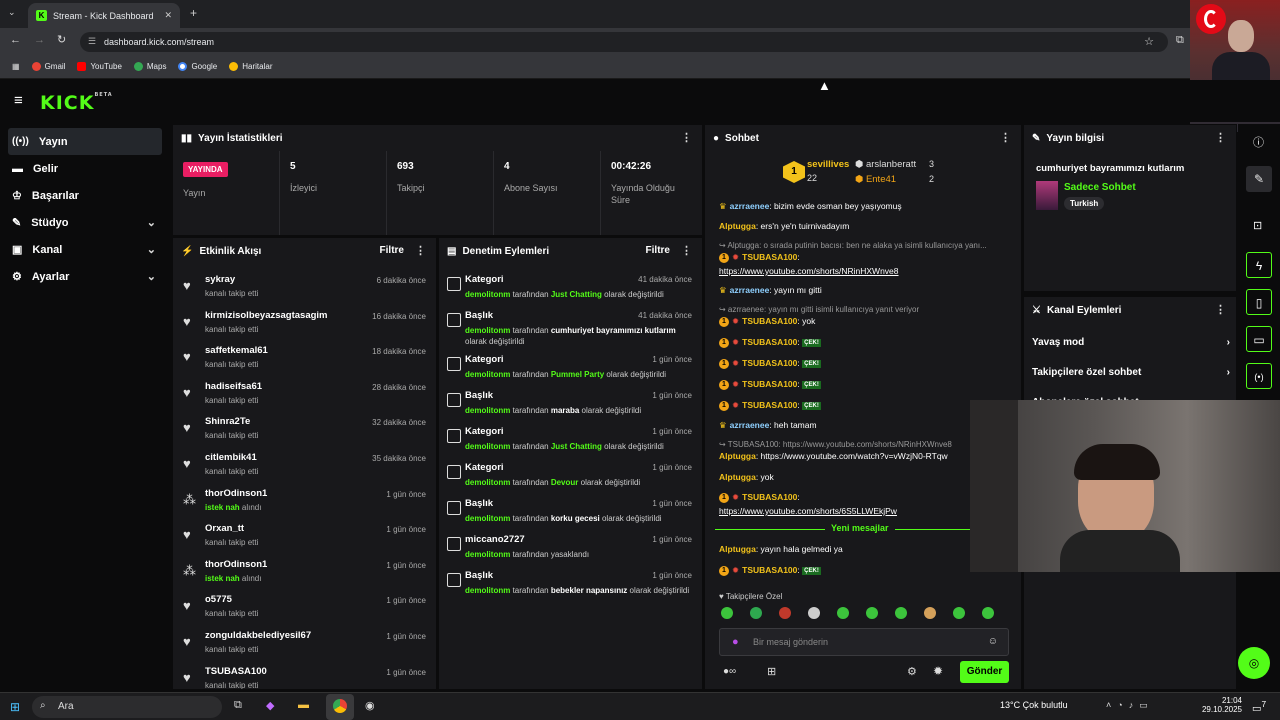 Image resolution: width=1280 pixels, height=720 pixels. Describe the element at coordinates (85, 168) in the screenshot. I see `sidebar-item-gelir: ▬ Gelir` at that location.